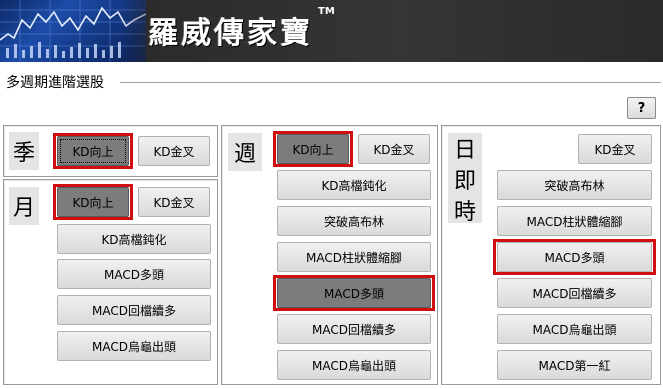  What do you see at coordinates (313, 149) in the screenshot?
I see `week-kd-up-button: KD向上` at bounding box center [313, 149].